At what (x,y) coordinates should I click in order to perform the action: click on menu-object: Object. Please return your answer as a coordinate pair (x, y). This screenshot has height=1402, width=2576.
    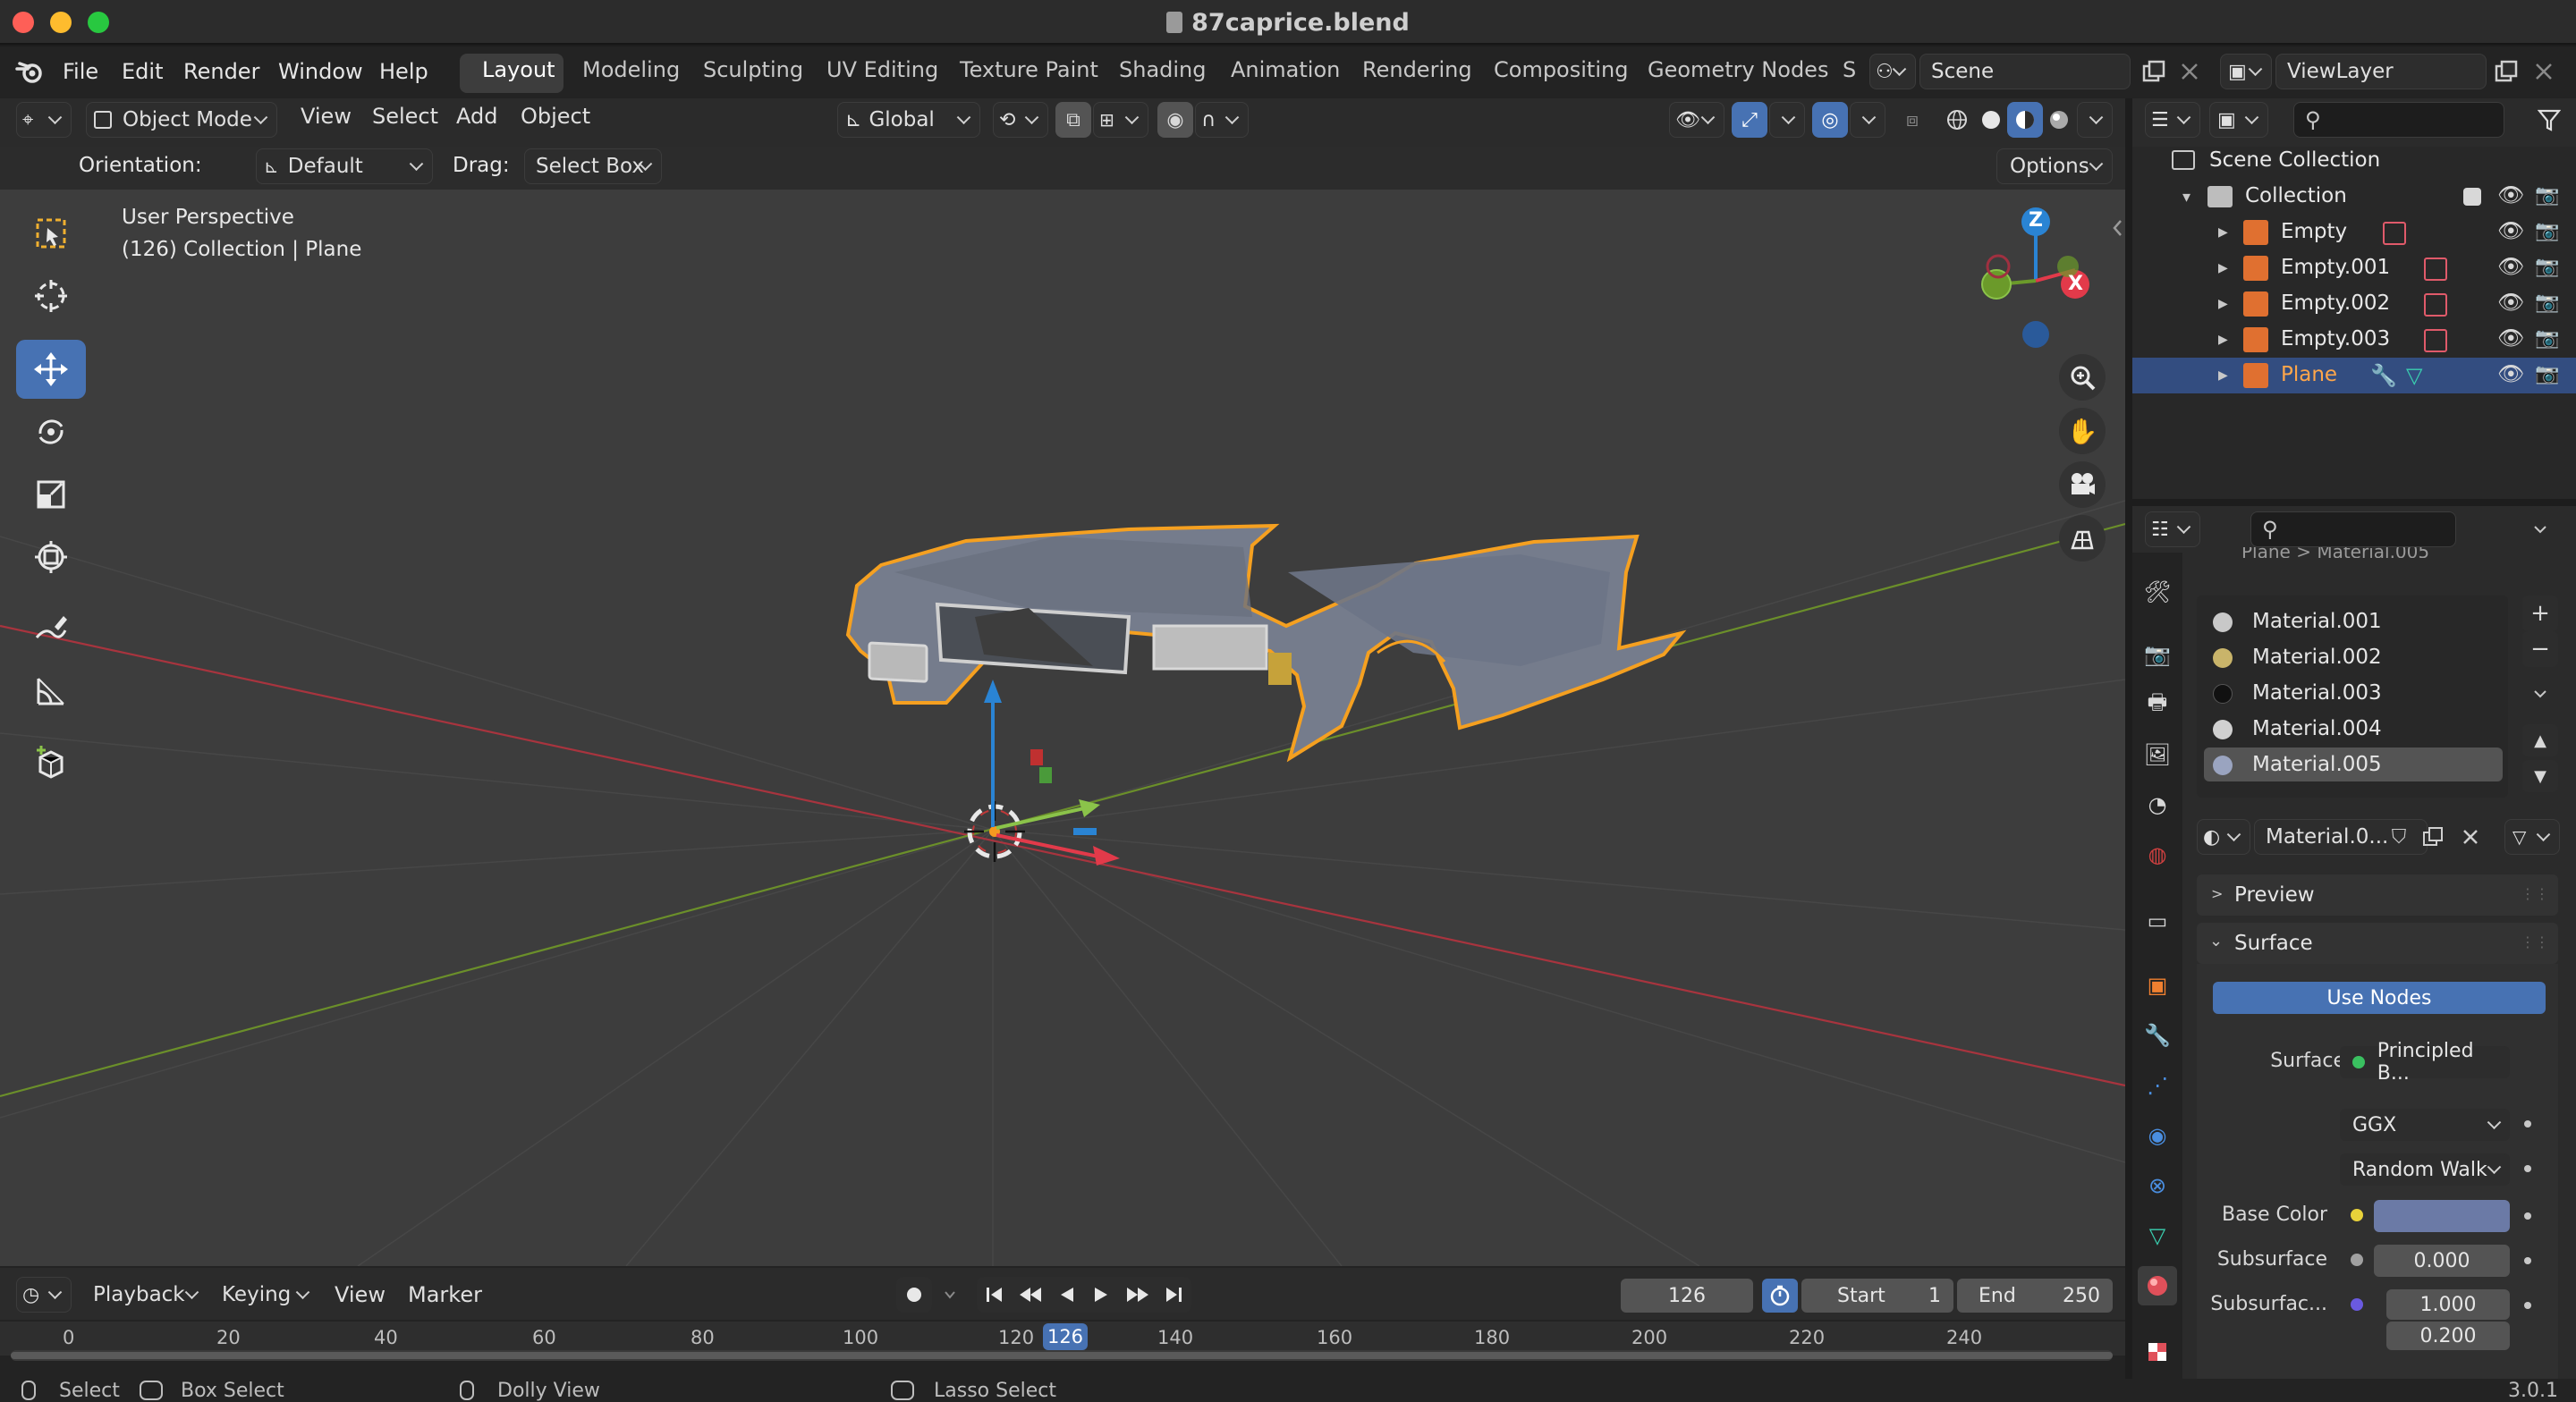
    Looking at the image, I should click on (555, 117).